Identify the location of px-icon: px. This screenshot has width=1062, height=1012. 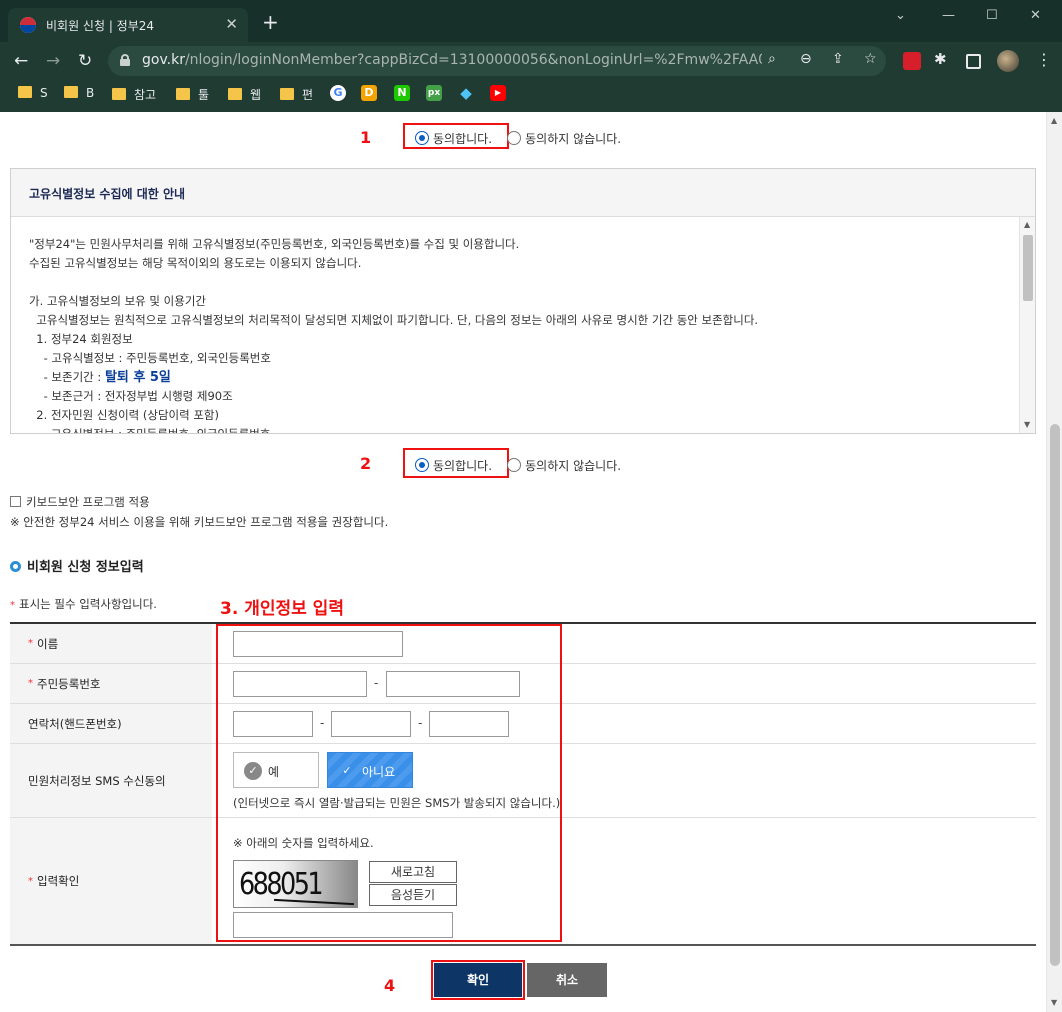
(434, 93).